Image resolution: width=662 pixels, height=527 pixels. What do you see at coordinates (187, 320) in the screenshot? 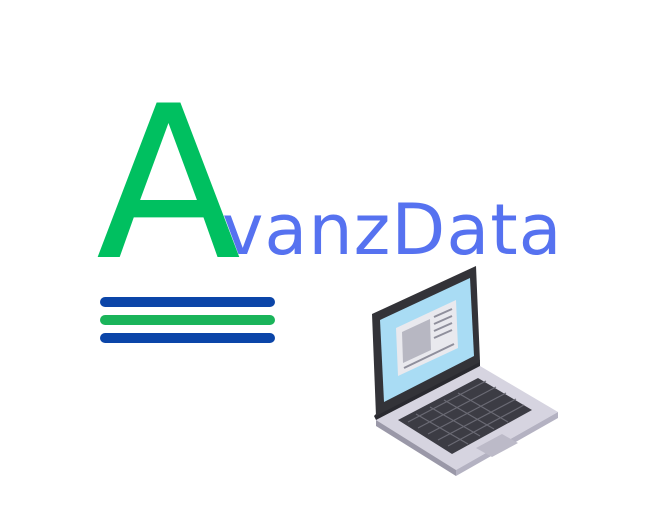
I see `menu-stripes-icon` at bounding box center [187, 320].